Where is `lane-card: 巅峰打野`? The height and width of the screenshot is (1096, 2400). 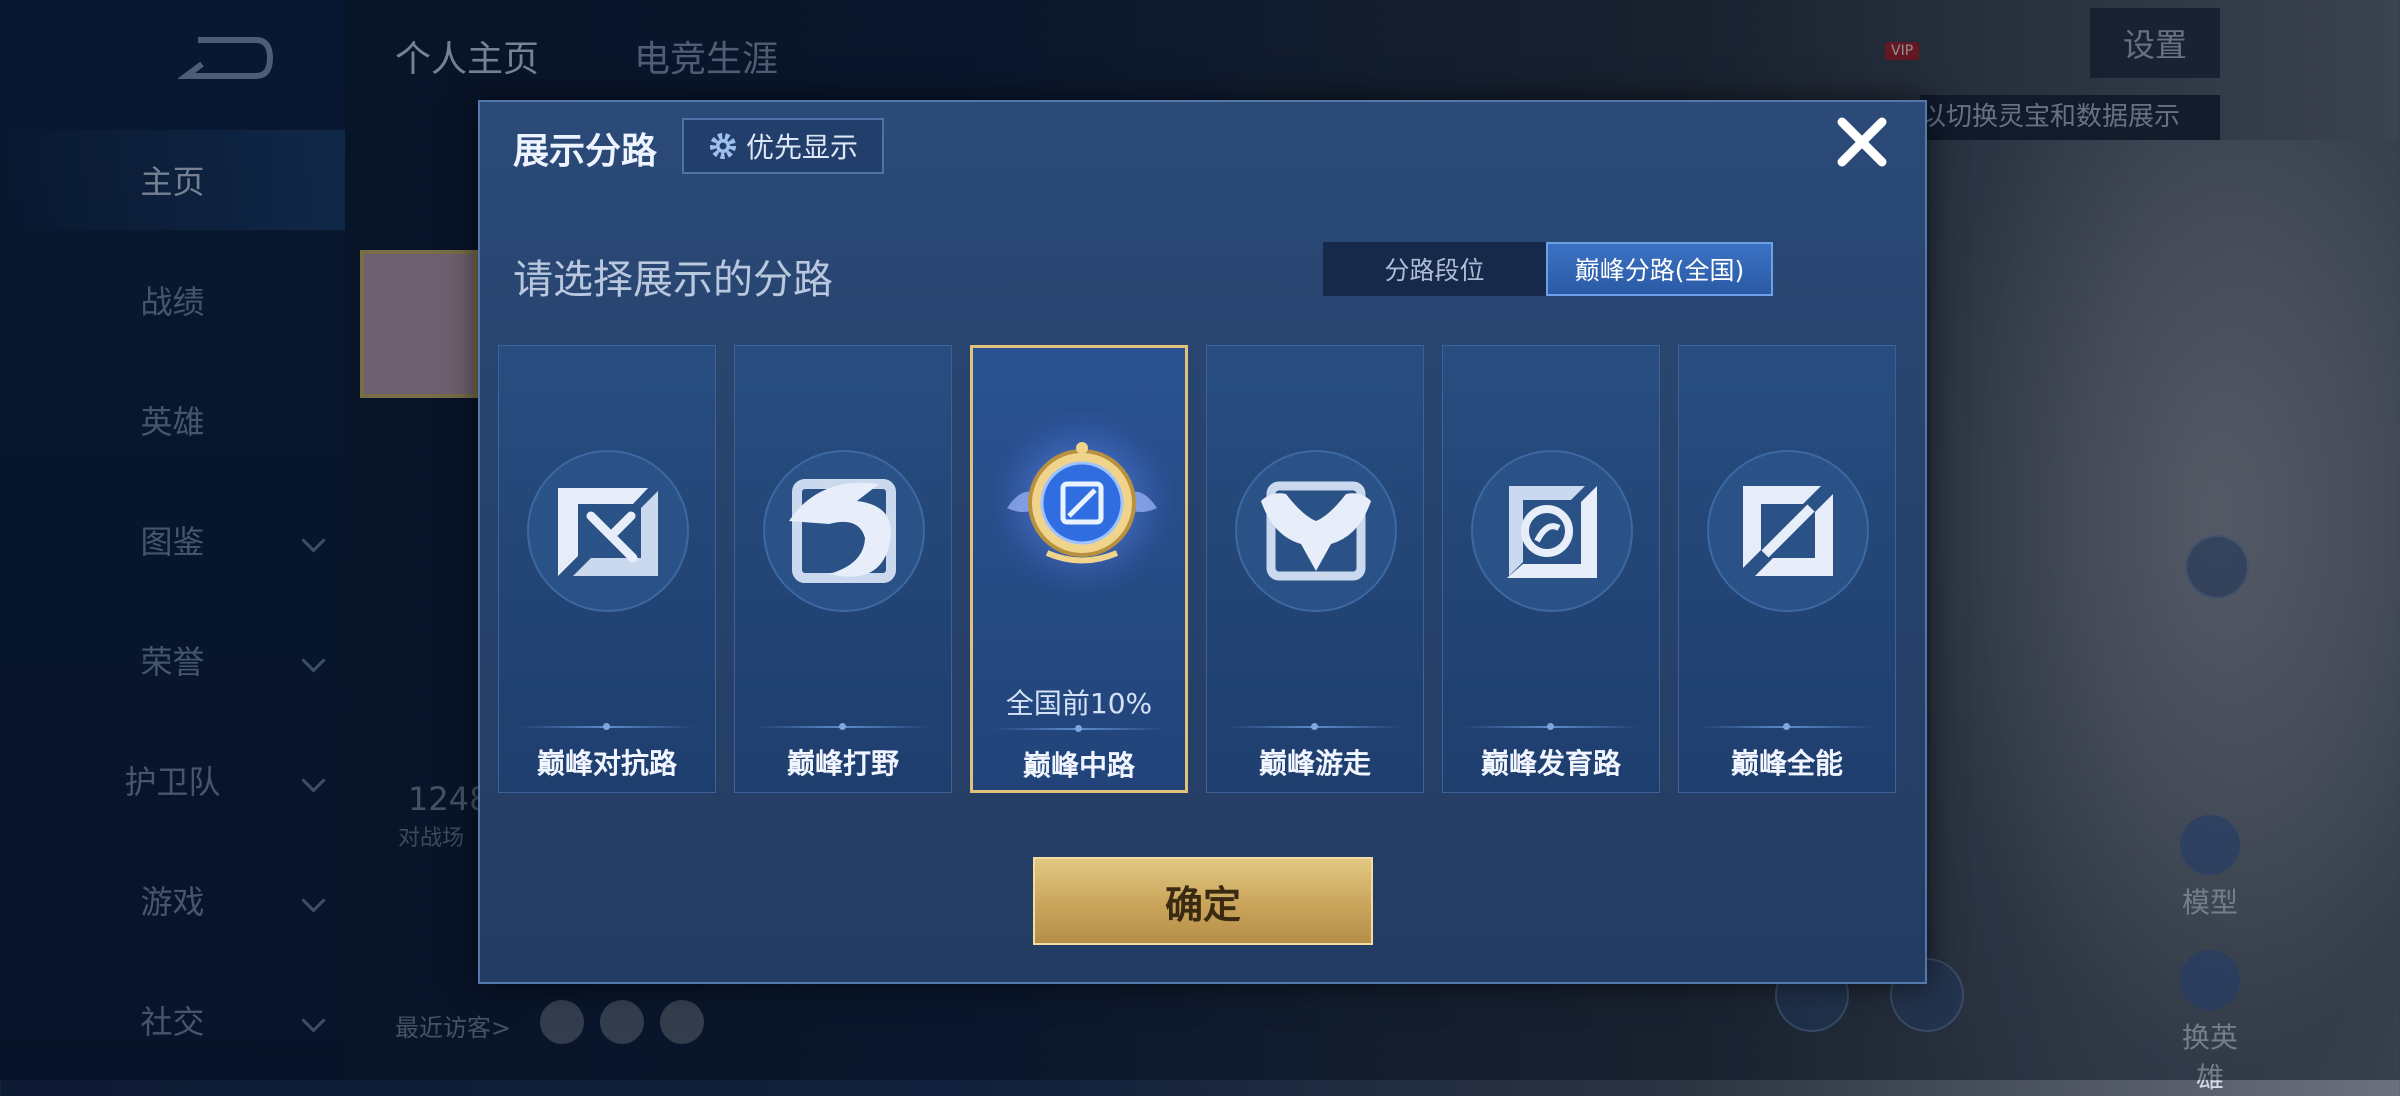 lane-card: 巅峰打野 is located at coordinates (843, 569).